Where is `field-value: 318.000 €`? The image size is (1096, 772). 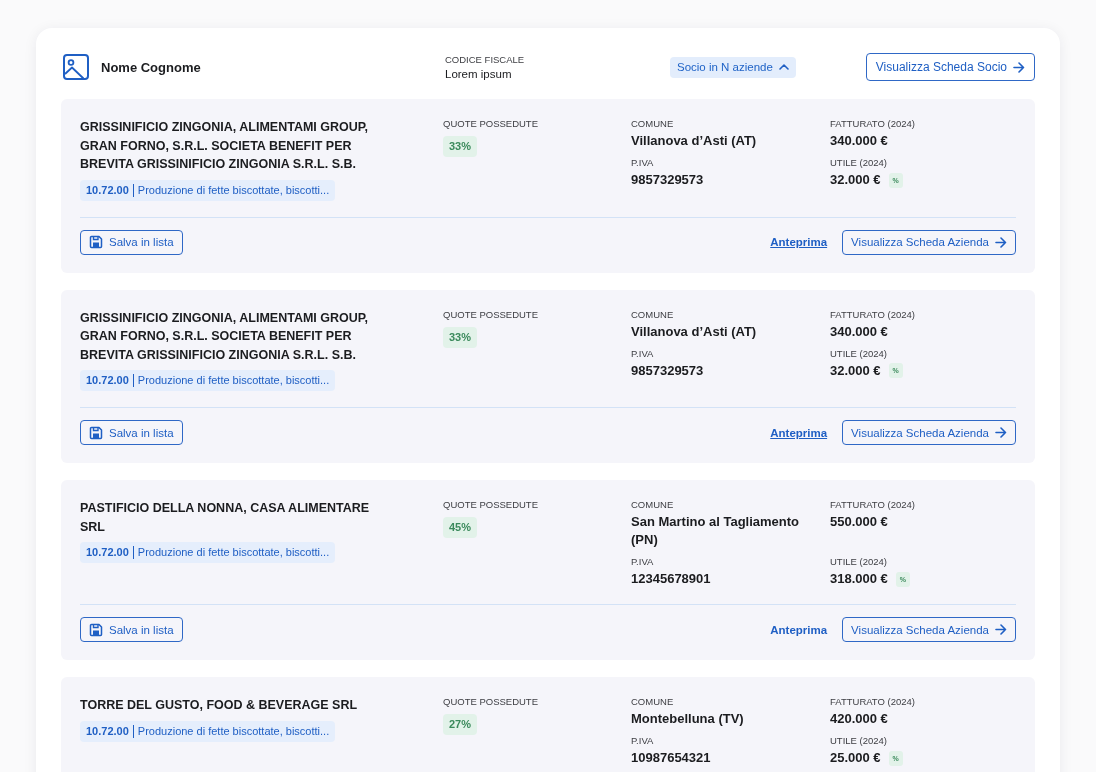 field-value: 318.000 € is located at coordinates (859, 579).